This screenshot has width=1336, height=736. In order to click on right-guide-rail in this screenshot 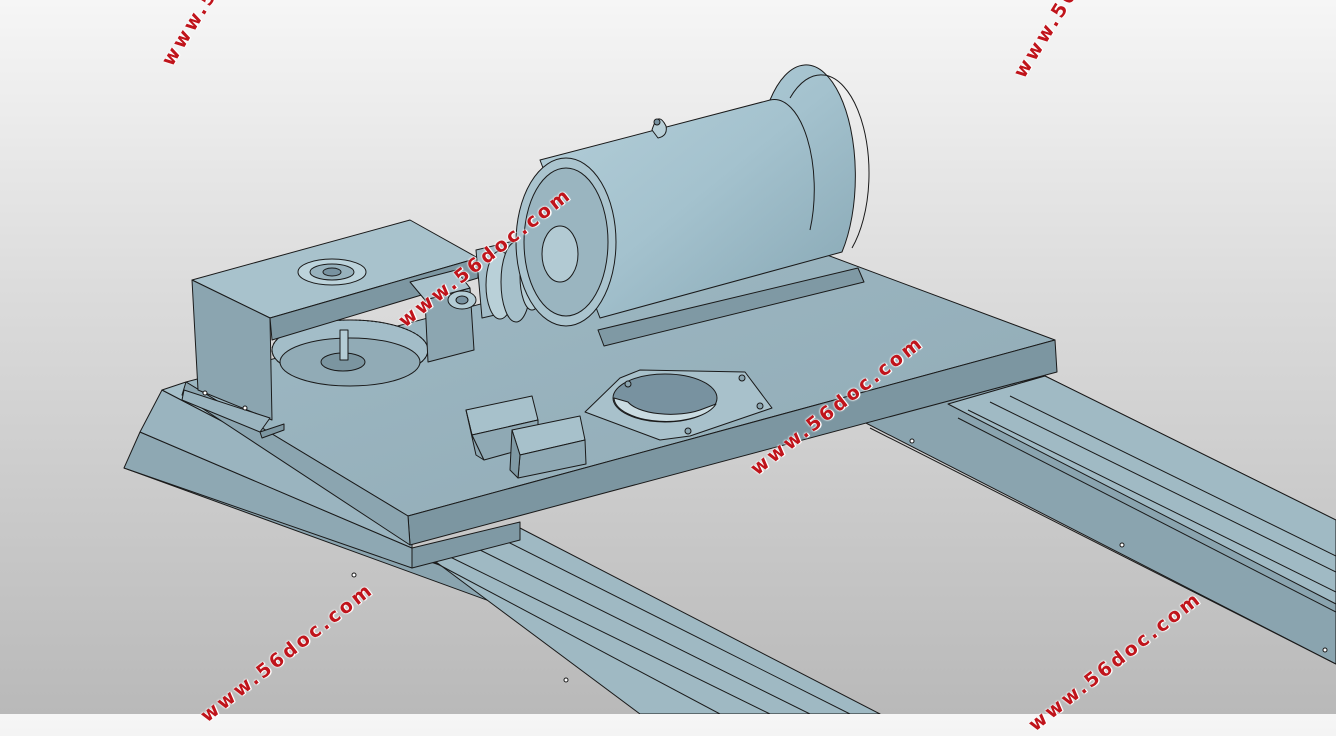, I will do `click(1097, 520)`.